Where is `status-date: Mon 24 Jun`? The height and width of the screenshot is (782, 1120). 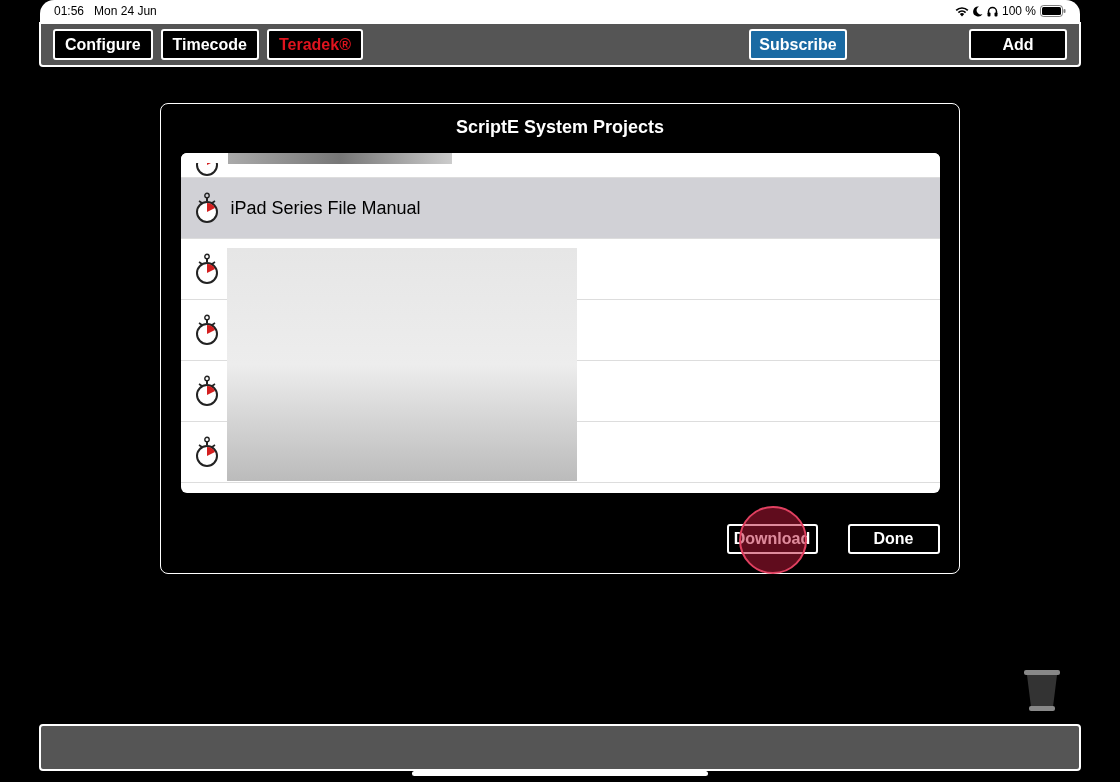 status-date: Mon 24 Jun is located at coordinates (125, 11).